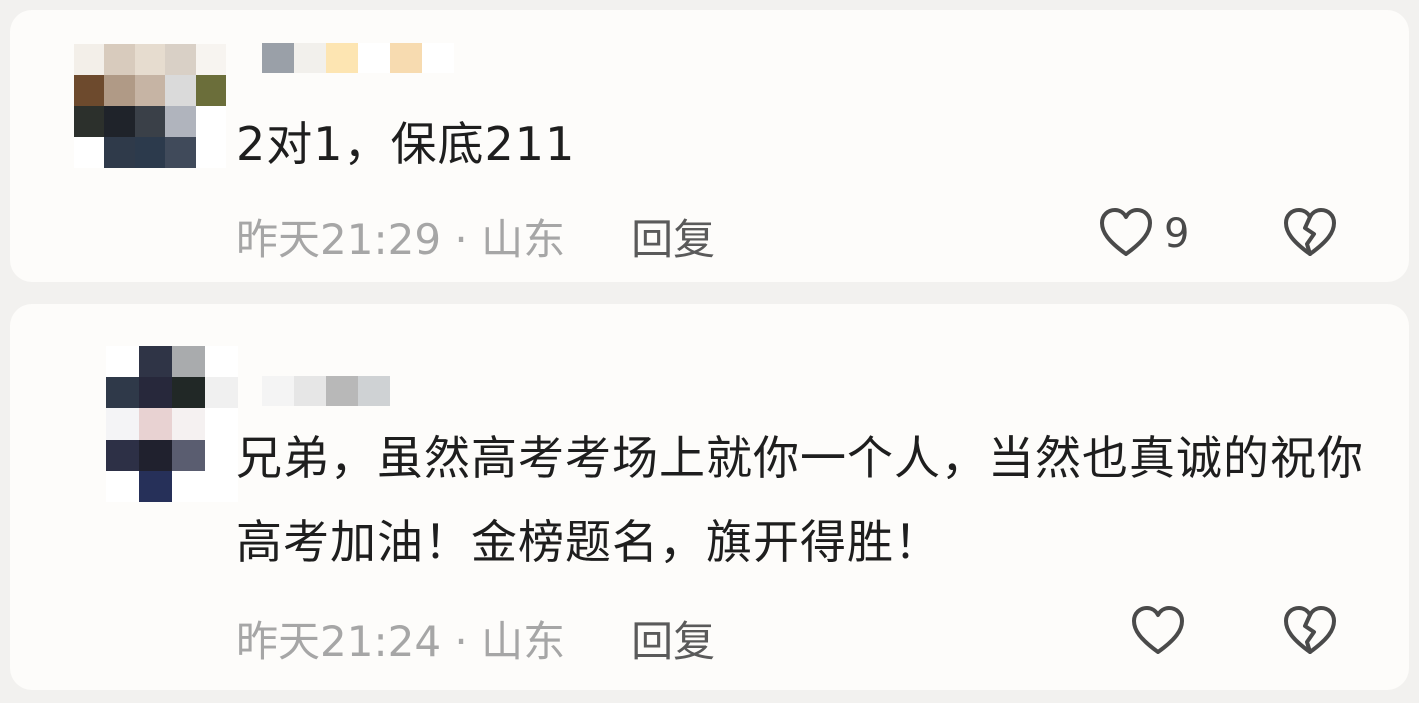  I want to click on comment-meta: 昨天21:29 · 山东 回复, so click(475, 236).